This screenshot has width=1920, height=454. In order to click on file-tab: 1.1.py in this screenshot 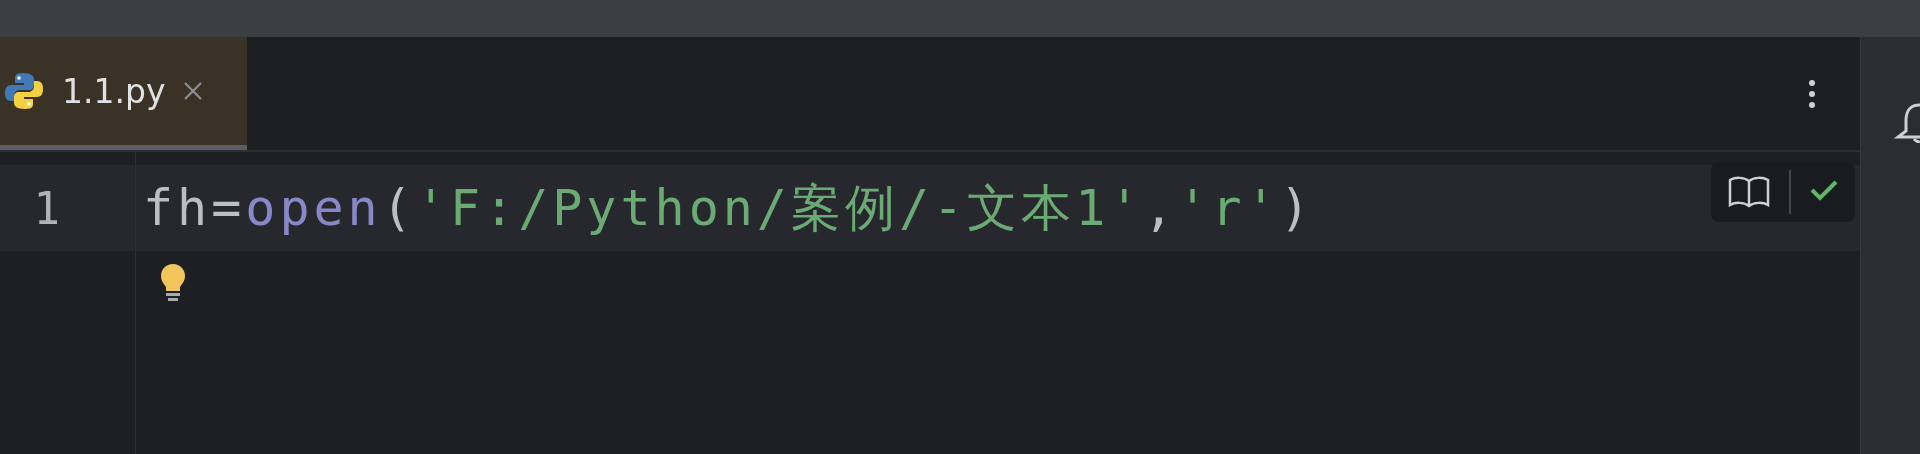, I will do `click(124, 93)`.